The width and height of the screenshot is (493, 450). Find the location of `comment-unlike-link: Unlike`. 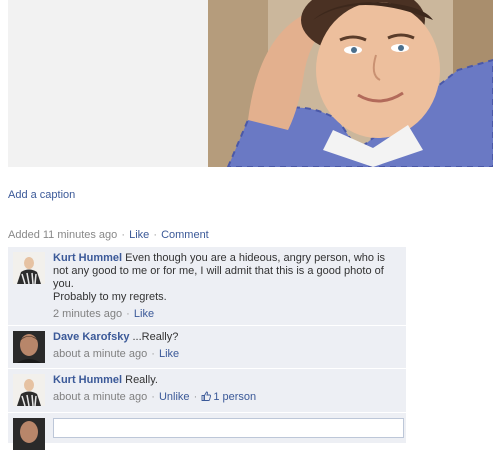

comment-unlike-link: Unlike is located at coordinates (174, 397).